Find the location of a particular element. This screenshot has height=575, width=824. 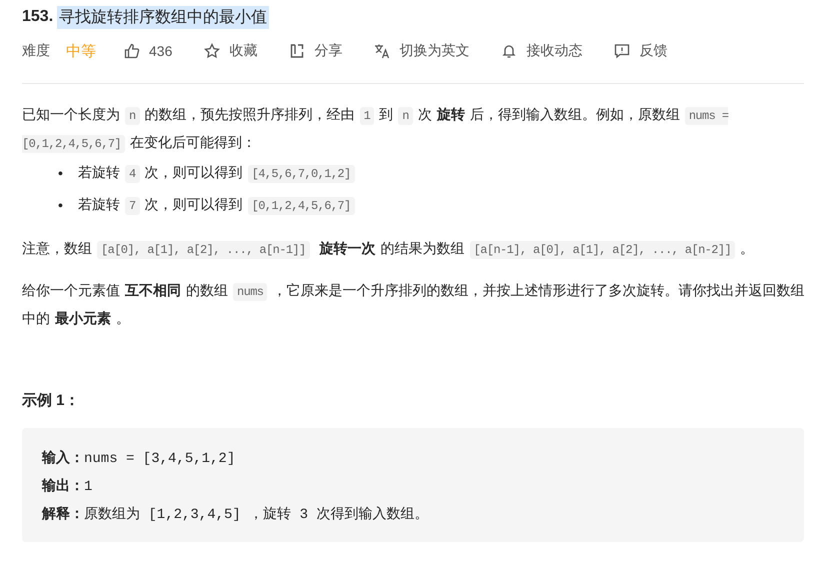

problem-title: 寻找旋转排序数组中的最小值 is located at coordinates (163, 17).